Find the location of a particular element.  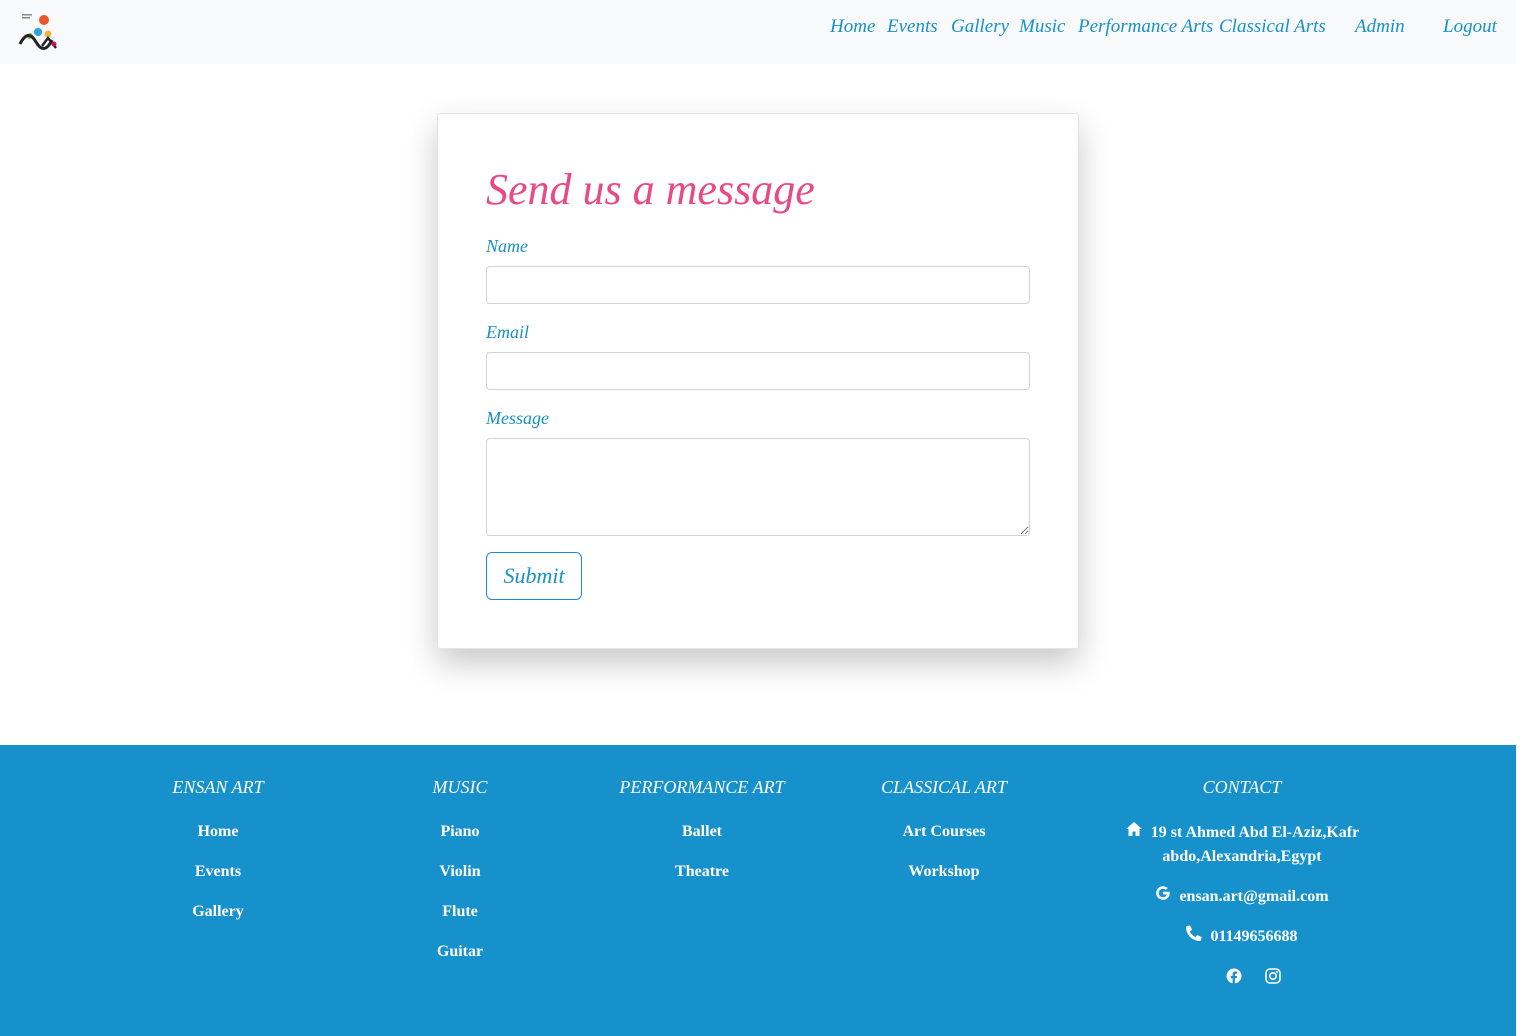

email-label: Email is located at coordinates (507, 332).